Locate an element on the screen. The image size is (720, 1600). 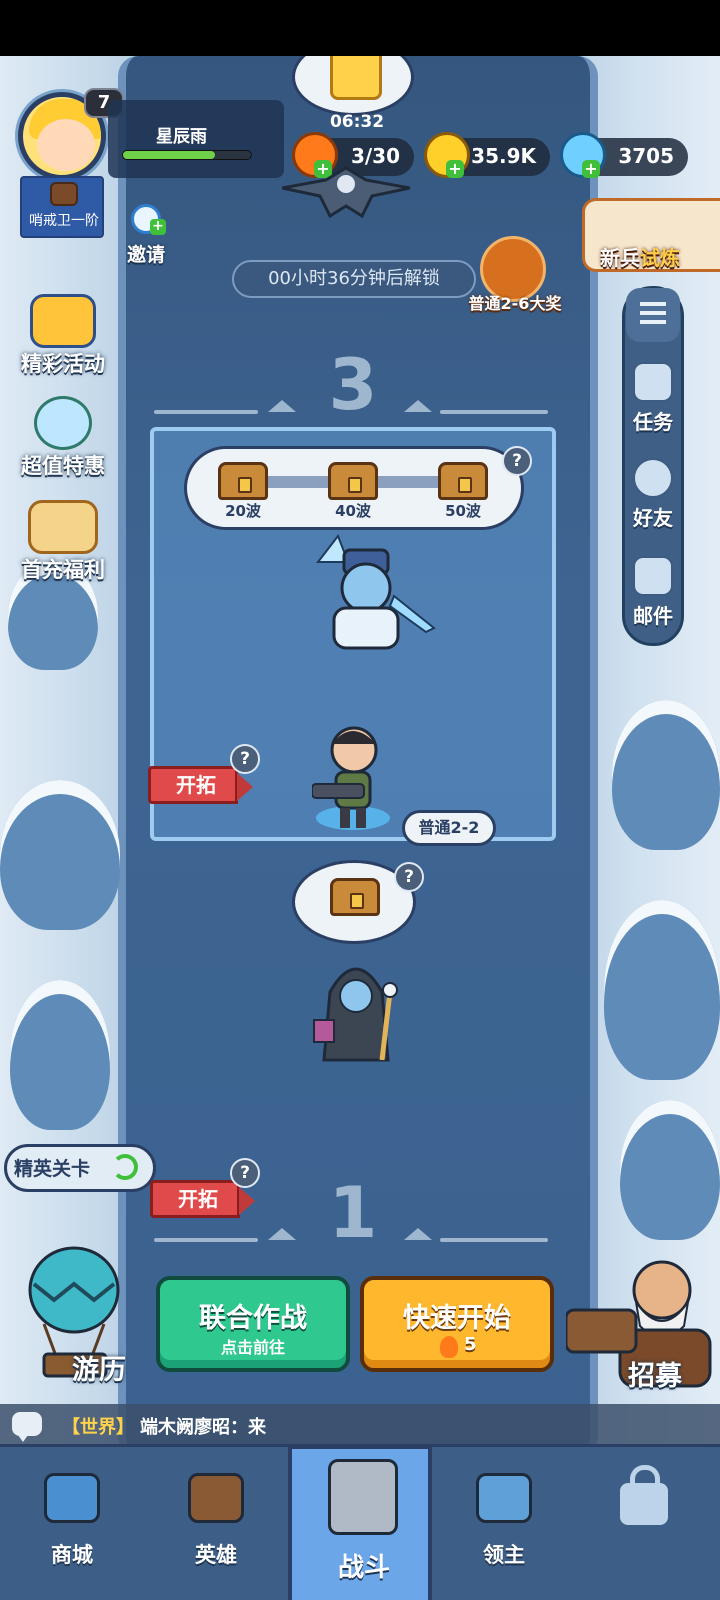
nav-battle-label: 战斗 is located at coordinates (363, 1568).